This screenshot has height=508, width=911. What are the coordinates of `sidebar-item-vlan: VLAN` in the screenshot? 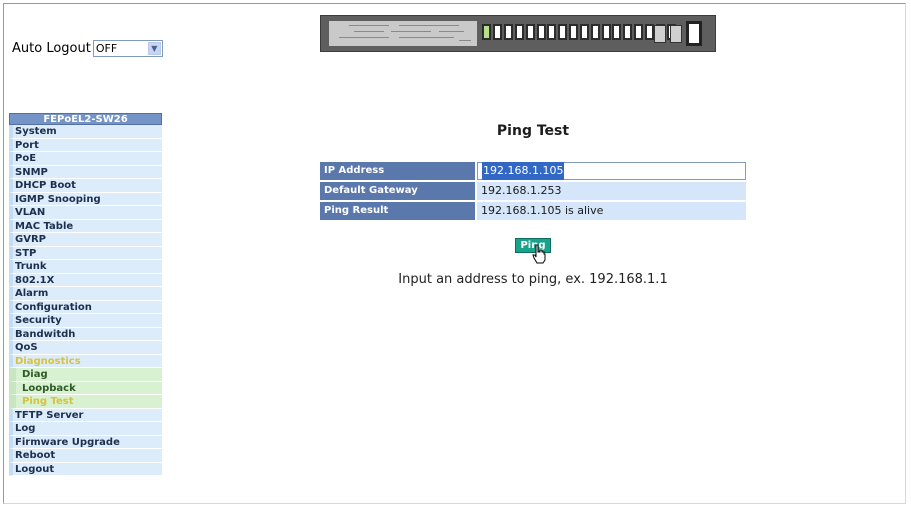 It's located at (85, 213).